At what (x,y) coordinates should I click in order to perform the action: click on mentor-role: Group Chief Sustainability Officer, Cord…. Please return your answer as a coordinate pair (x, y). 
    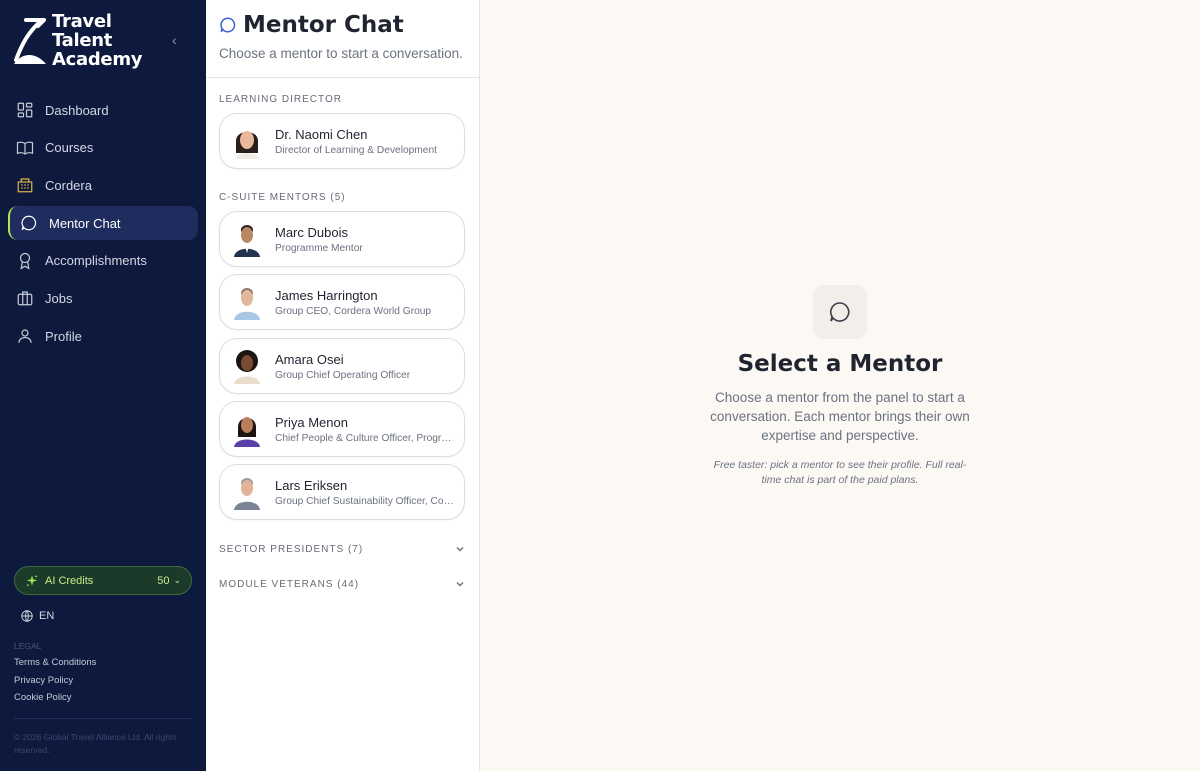
    Looking at the image, I should click on (365, 501).